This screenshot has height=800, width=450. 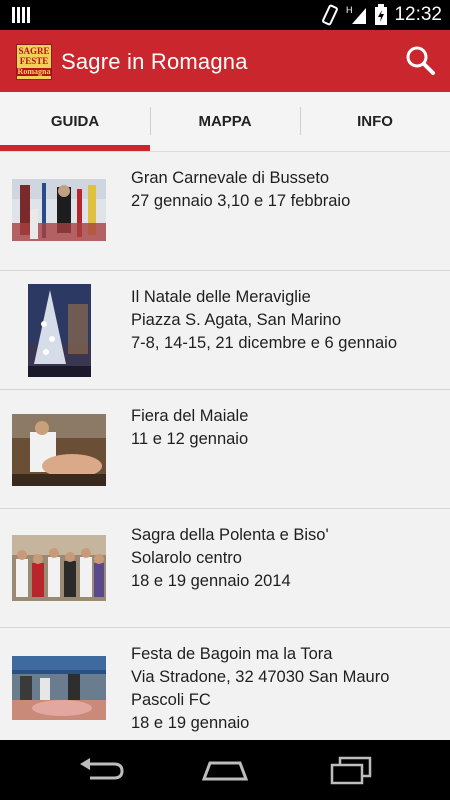 What do you see at coordinates (418, 14) in the screenshot?
I see `clock: 12:32` at bounding box center [418, 14].